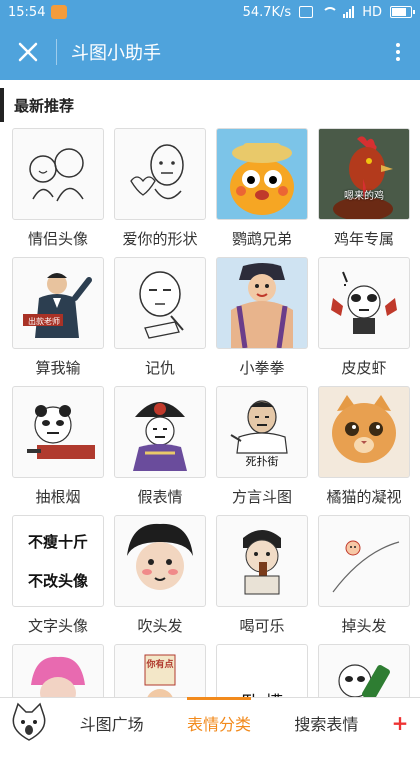 The height and width of the screenshot is (773, 420). I want to click on sticker-item: 记仇, so click(160, 321).